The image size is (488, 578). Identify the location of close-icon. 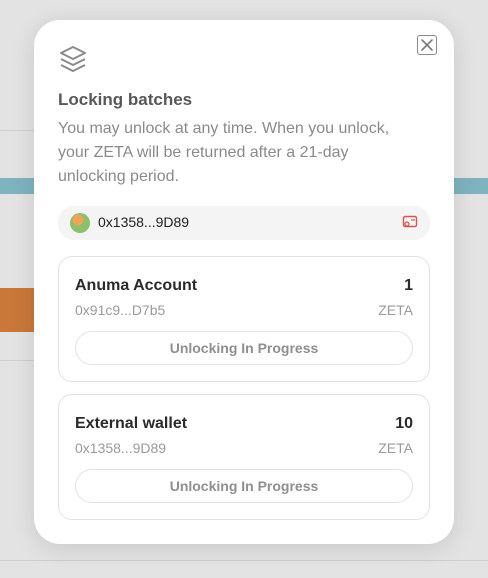
(427, 45).